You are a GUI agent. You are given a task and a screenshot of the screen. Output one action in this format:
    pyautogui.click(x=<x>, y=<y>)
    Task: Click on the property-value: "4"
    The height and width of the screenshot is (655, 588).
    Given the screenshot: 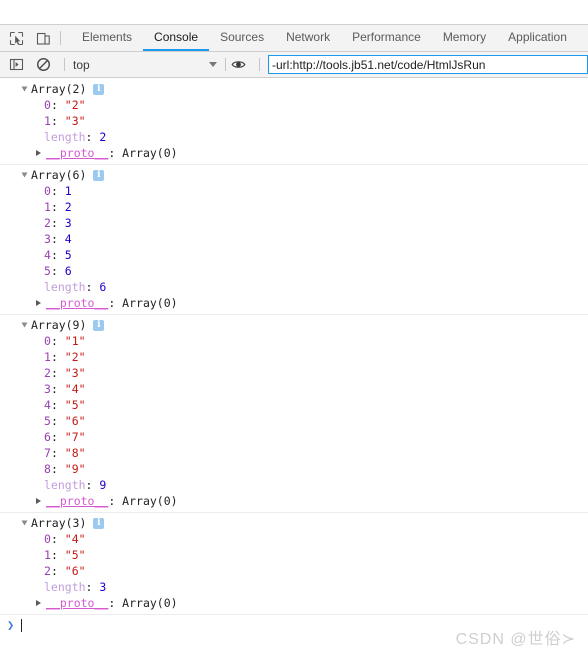 What is the action you would take?
    pyautogui.click(x=75, y=539)
    